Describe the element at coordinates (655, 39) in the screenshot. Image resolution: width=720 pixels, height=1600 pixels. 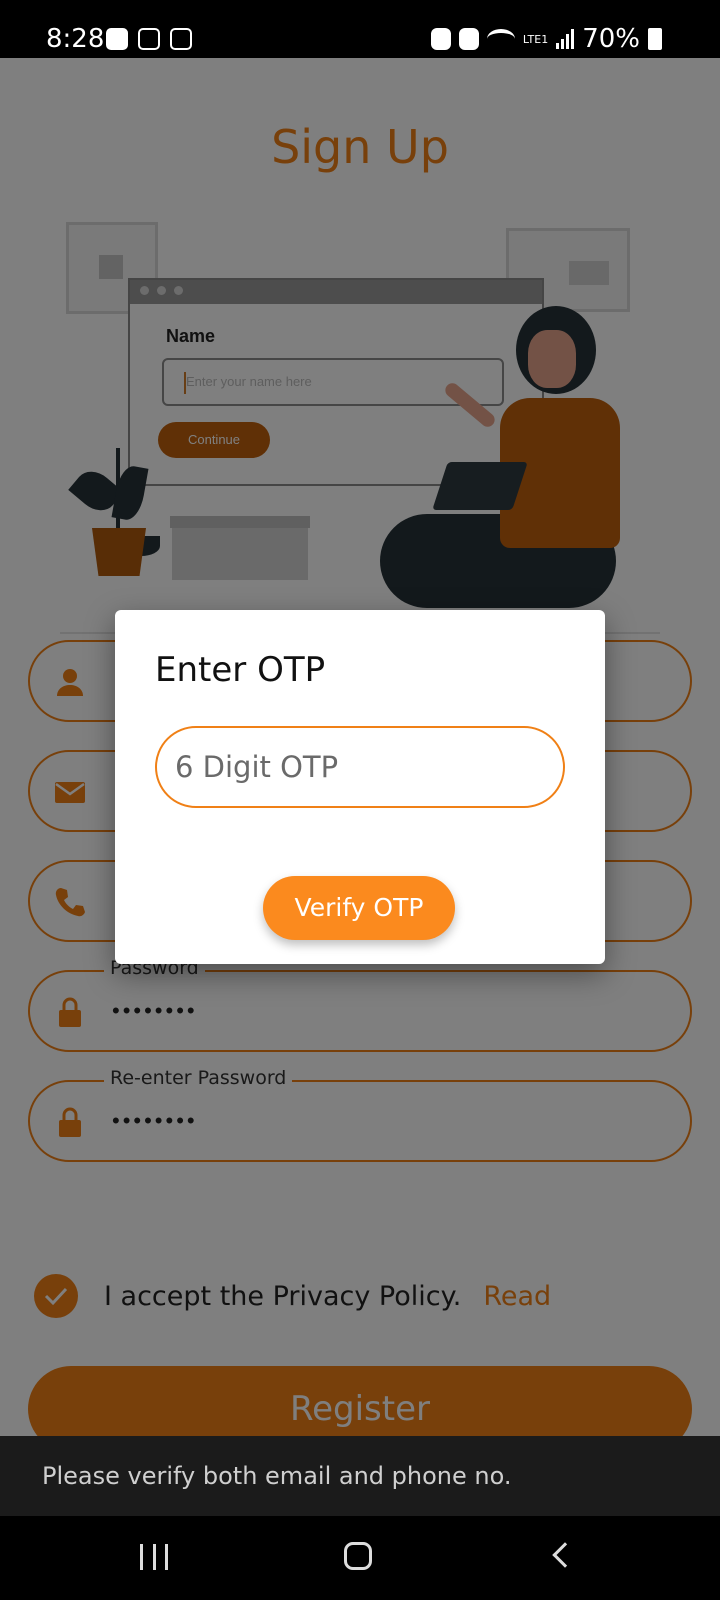
I see `battery-icon` at that location.